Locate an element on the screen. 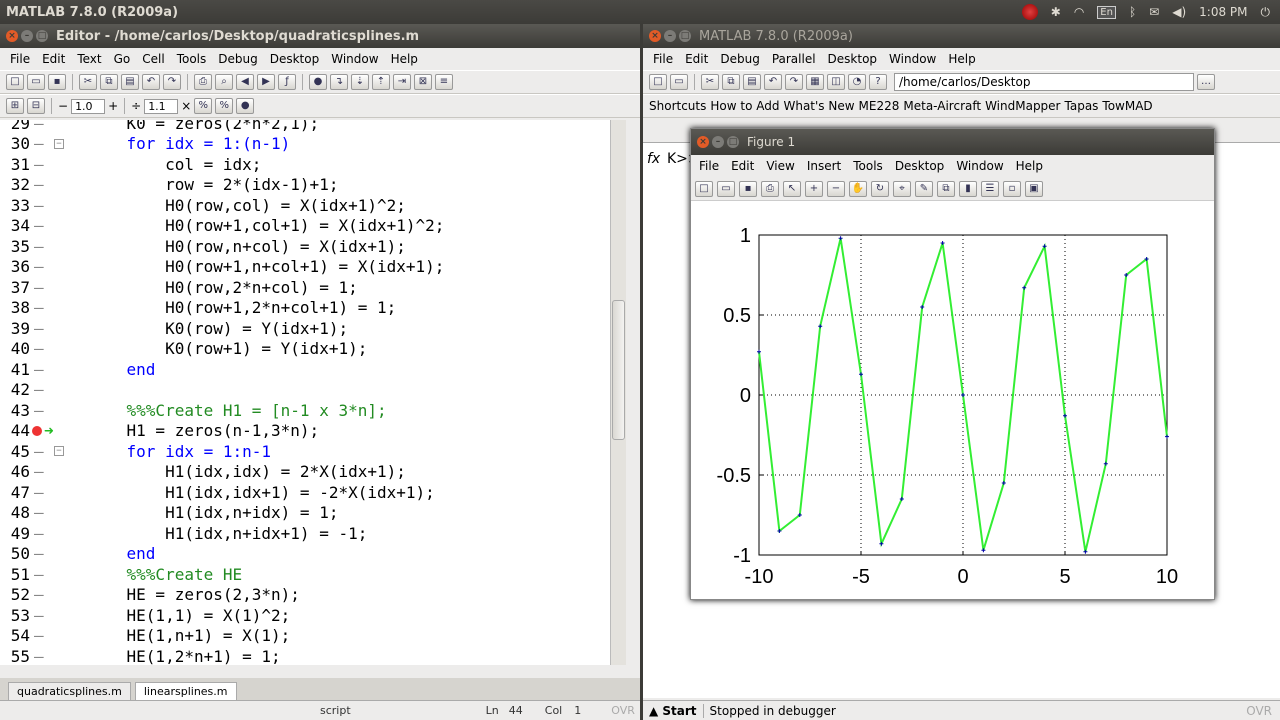 The width and height of the screenshot is (1280, 720). fig-menu-help: Help is located at coordinates (1029, 166).